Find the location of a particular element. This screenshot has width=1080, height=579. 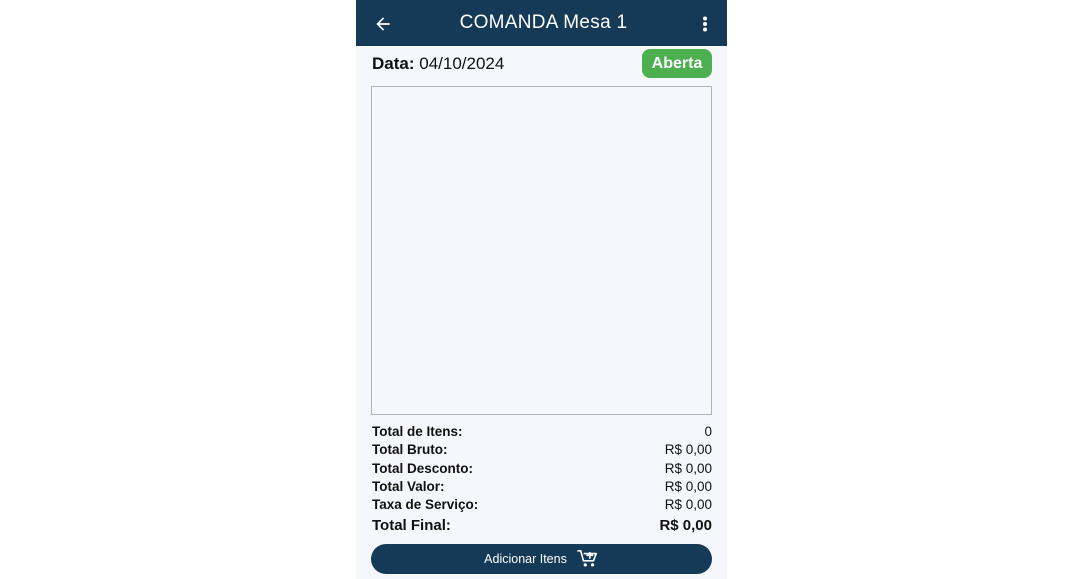

total-discount-row: Total Desconto: R$ 0,00 is located at coordinates (542, 469).